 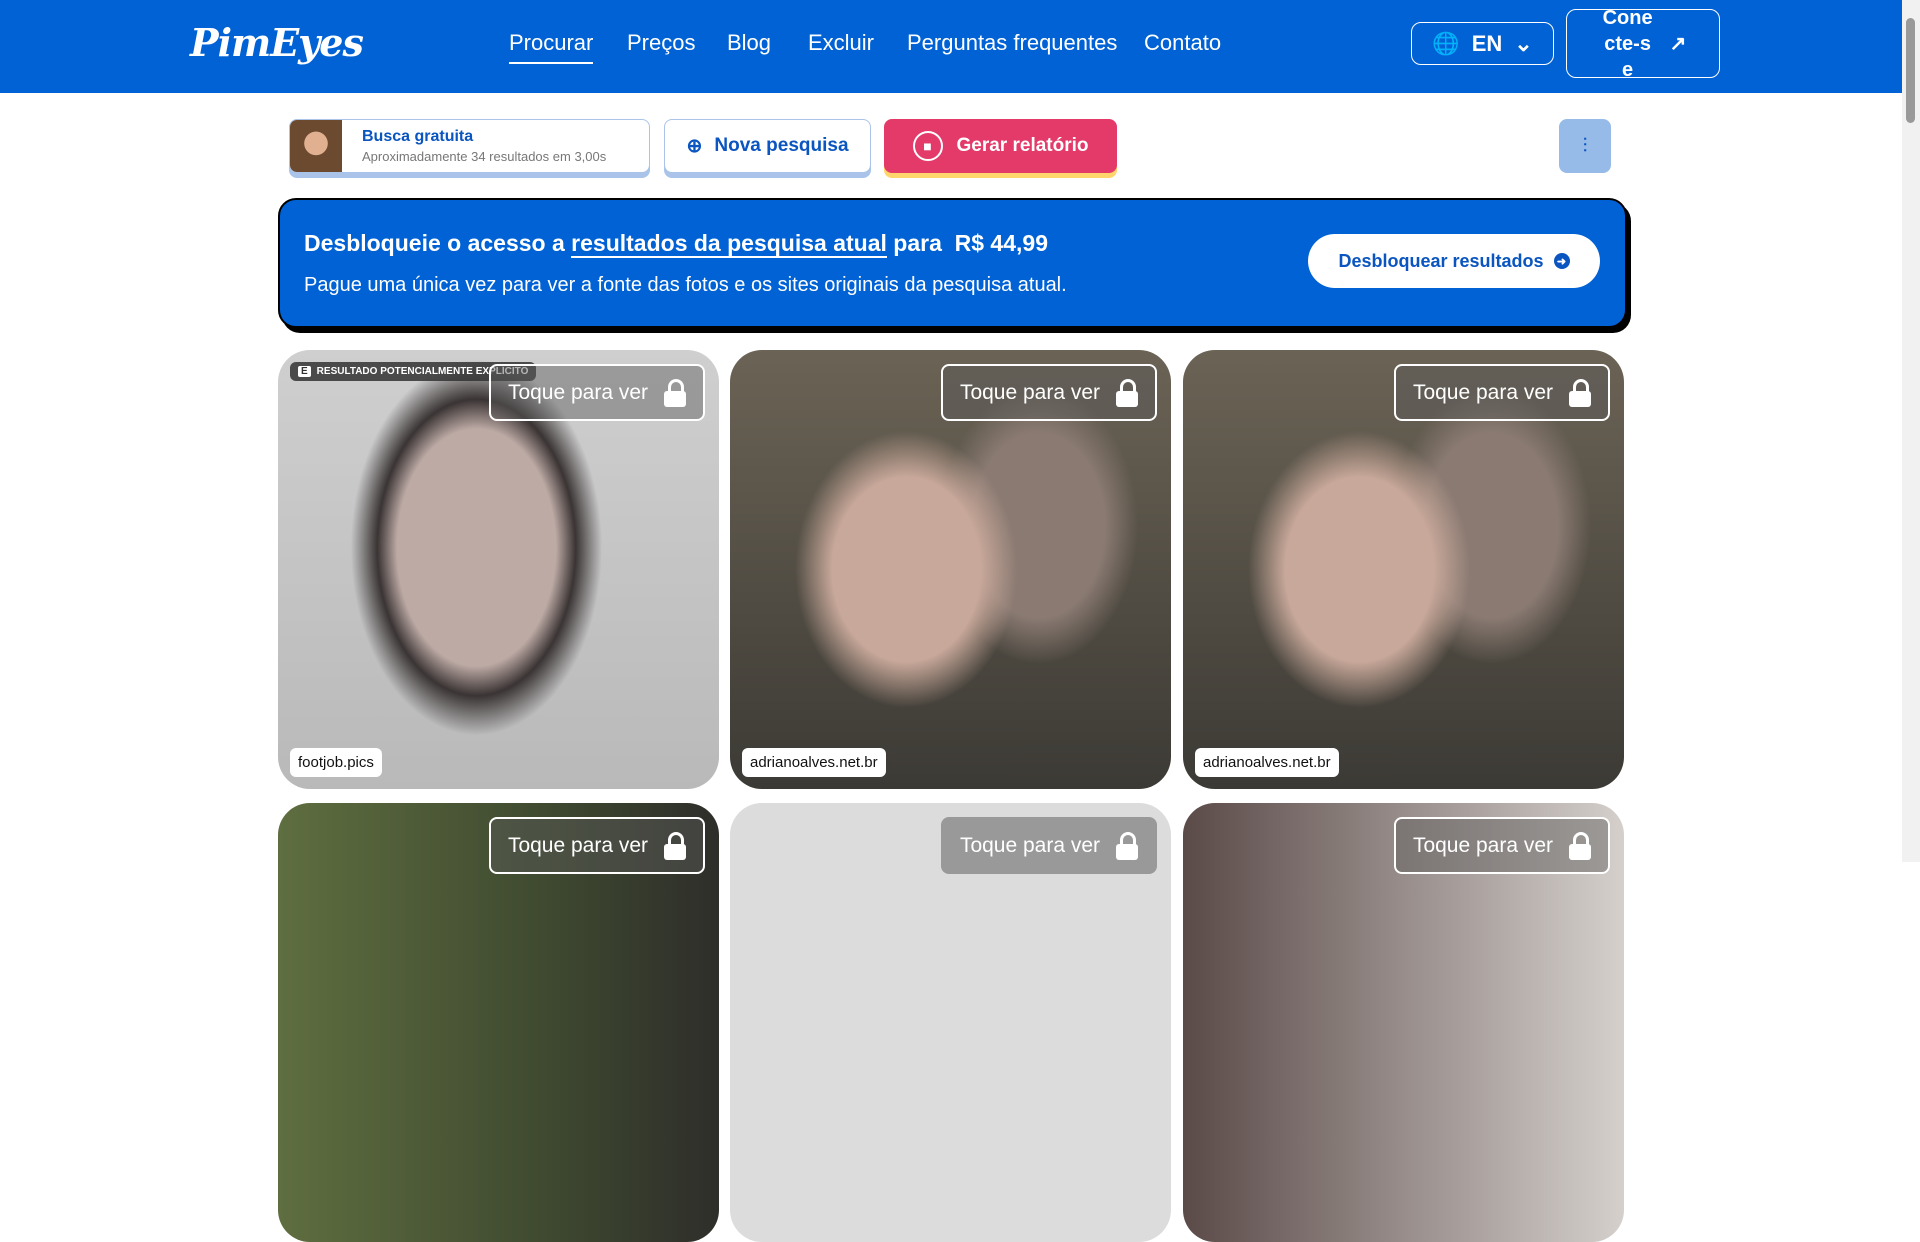 What do you see at coordinates (927, 146) in the screenshot?
I see `document-icon: ■` at bounding box center [927, 146].